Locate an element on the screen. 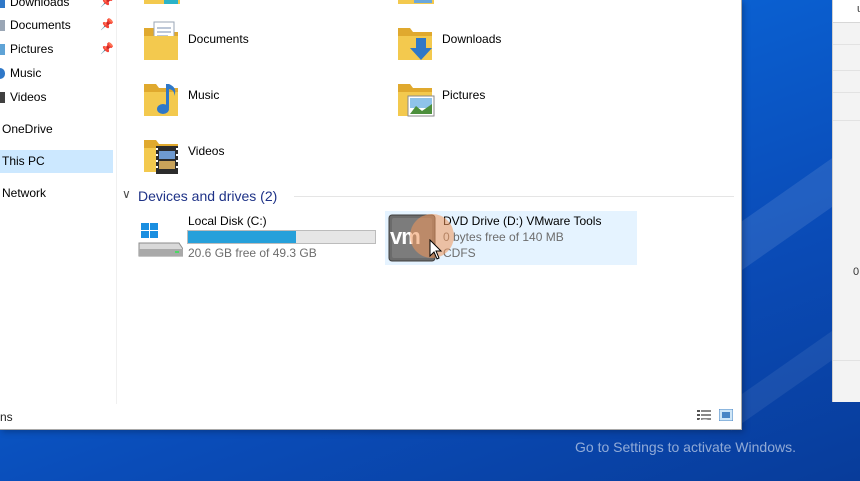 The image size is (860, 481). downloads-icon is located at coordinates (2, 4).